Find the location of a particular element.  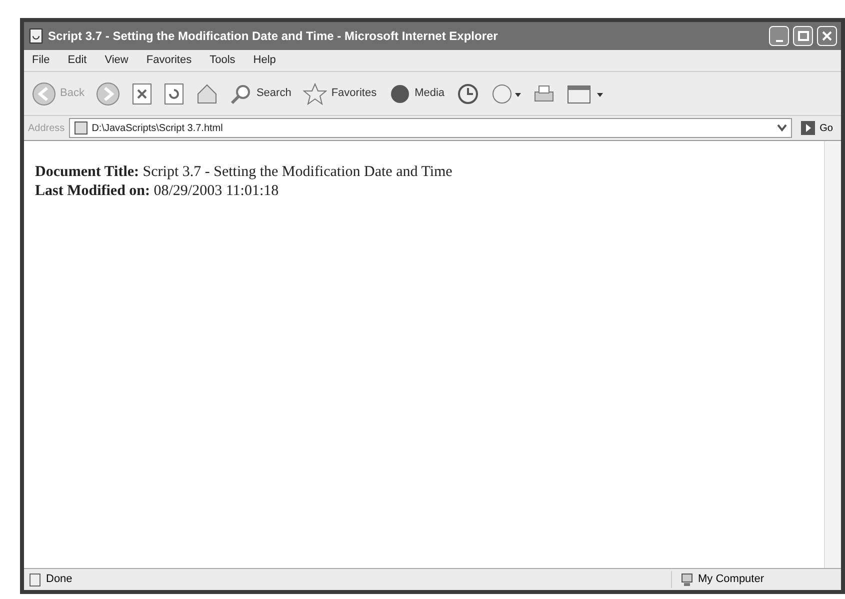

forward-icon is located at coordinates (108, 94).